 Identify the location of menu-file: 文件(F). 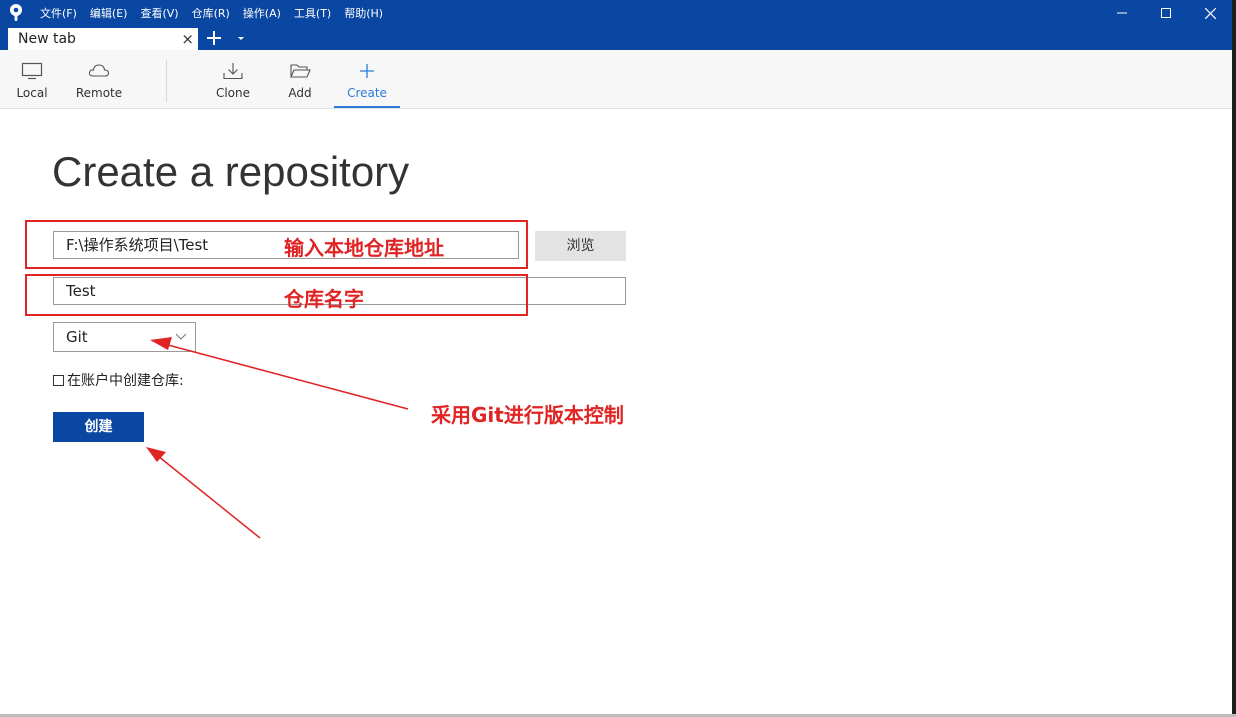
(58, 13).